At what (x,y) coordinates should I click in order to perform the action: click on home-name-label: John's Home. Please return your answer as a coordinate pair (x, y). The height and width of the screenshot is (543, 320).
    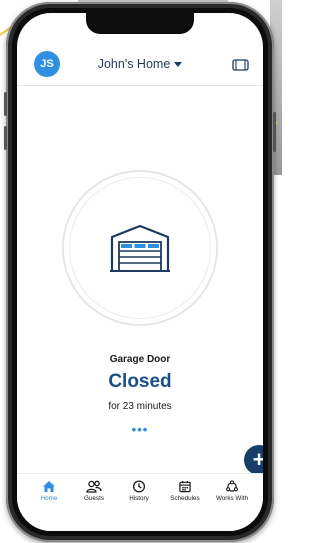
    Looking at the image, I should click on (134, 64).